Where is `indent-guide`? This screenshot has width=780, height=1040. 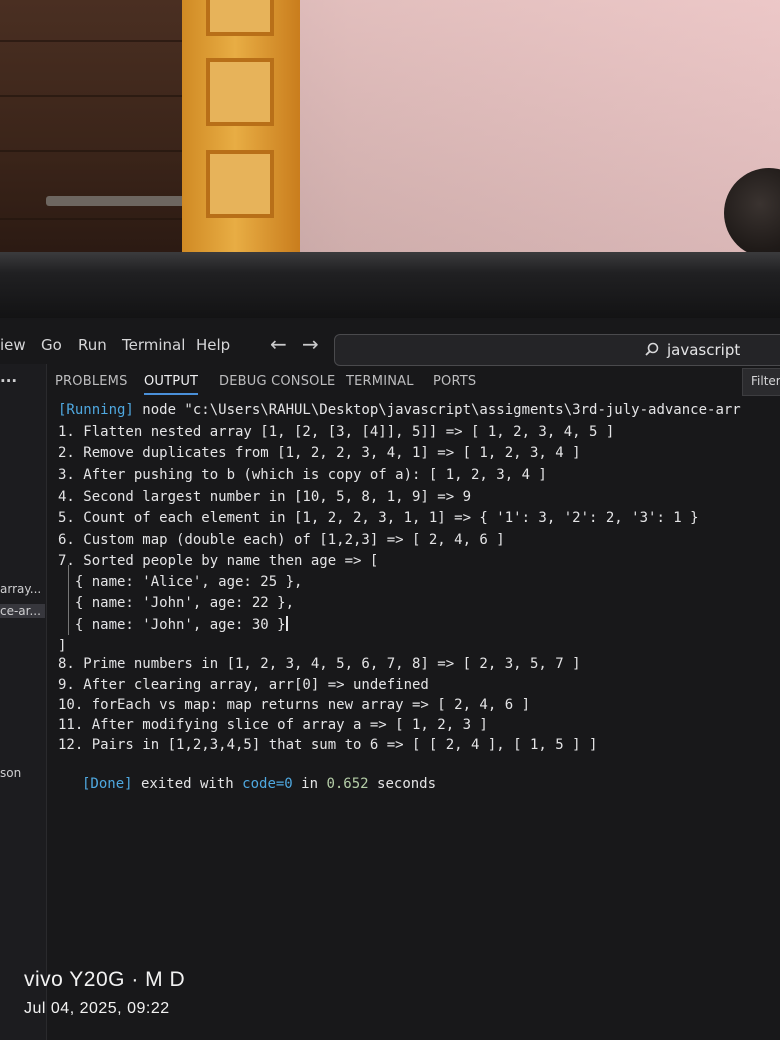 indent-guide is located at coordinates (68, 600).